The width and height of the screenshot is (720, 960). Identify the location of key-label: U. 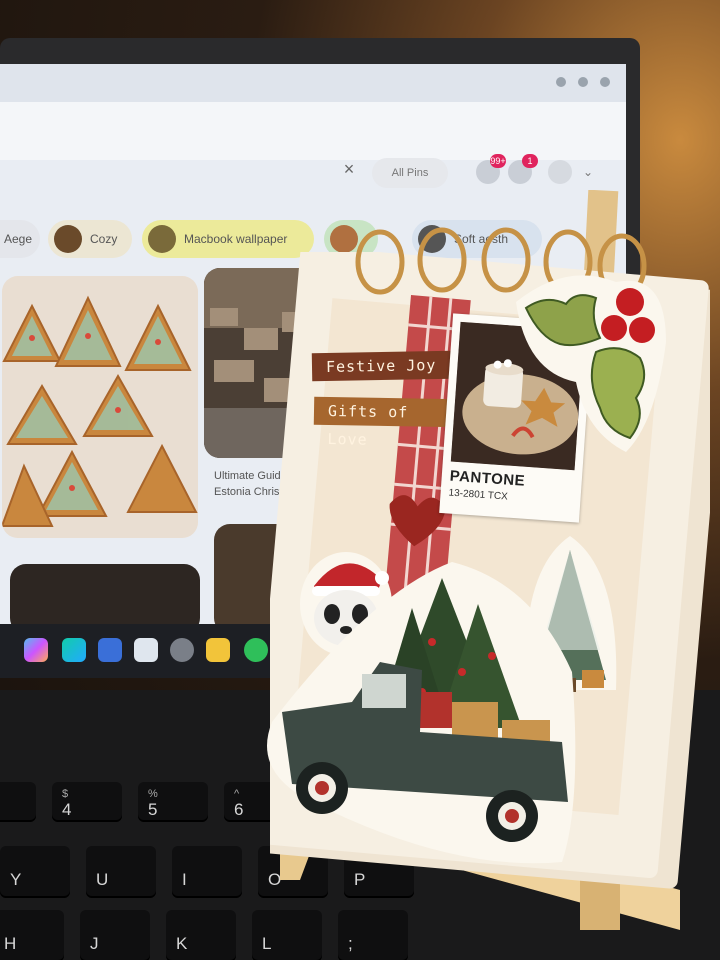
(102, 879).